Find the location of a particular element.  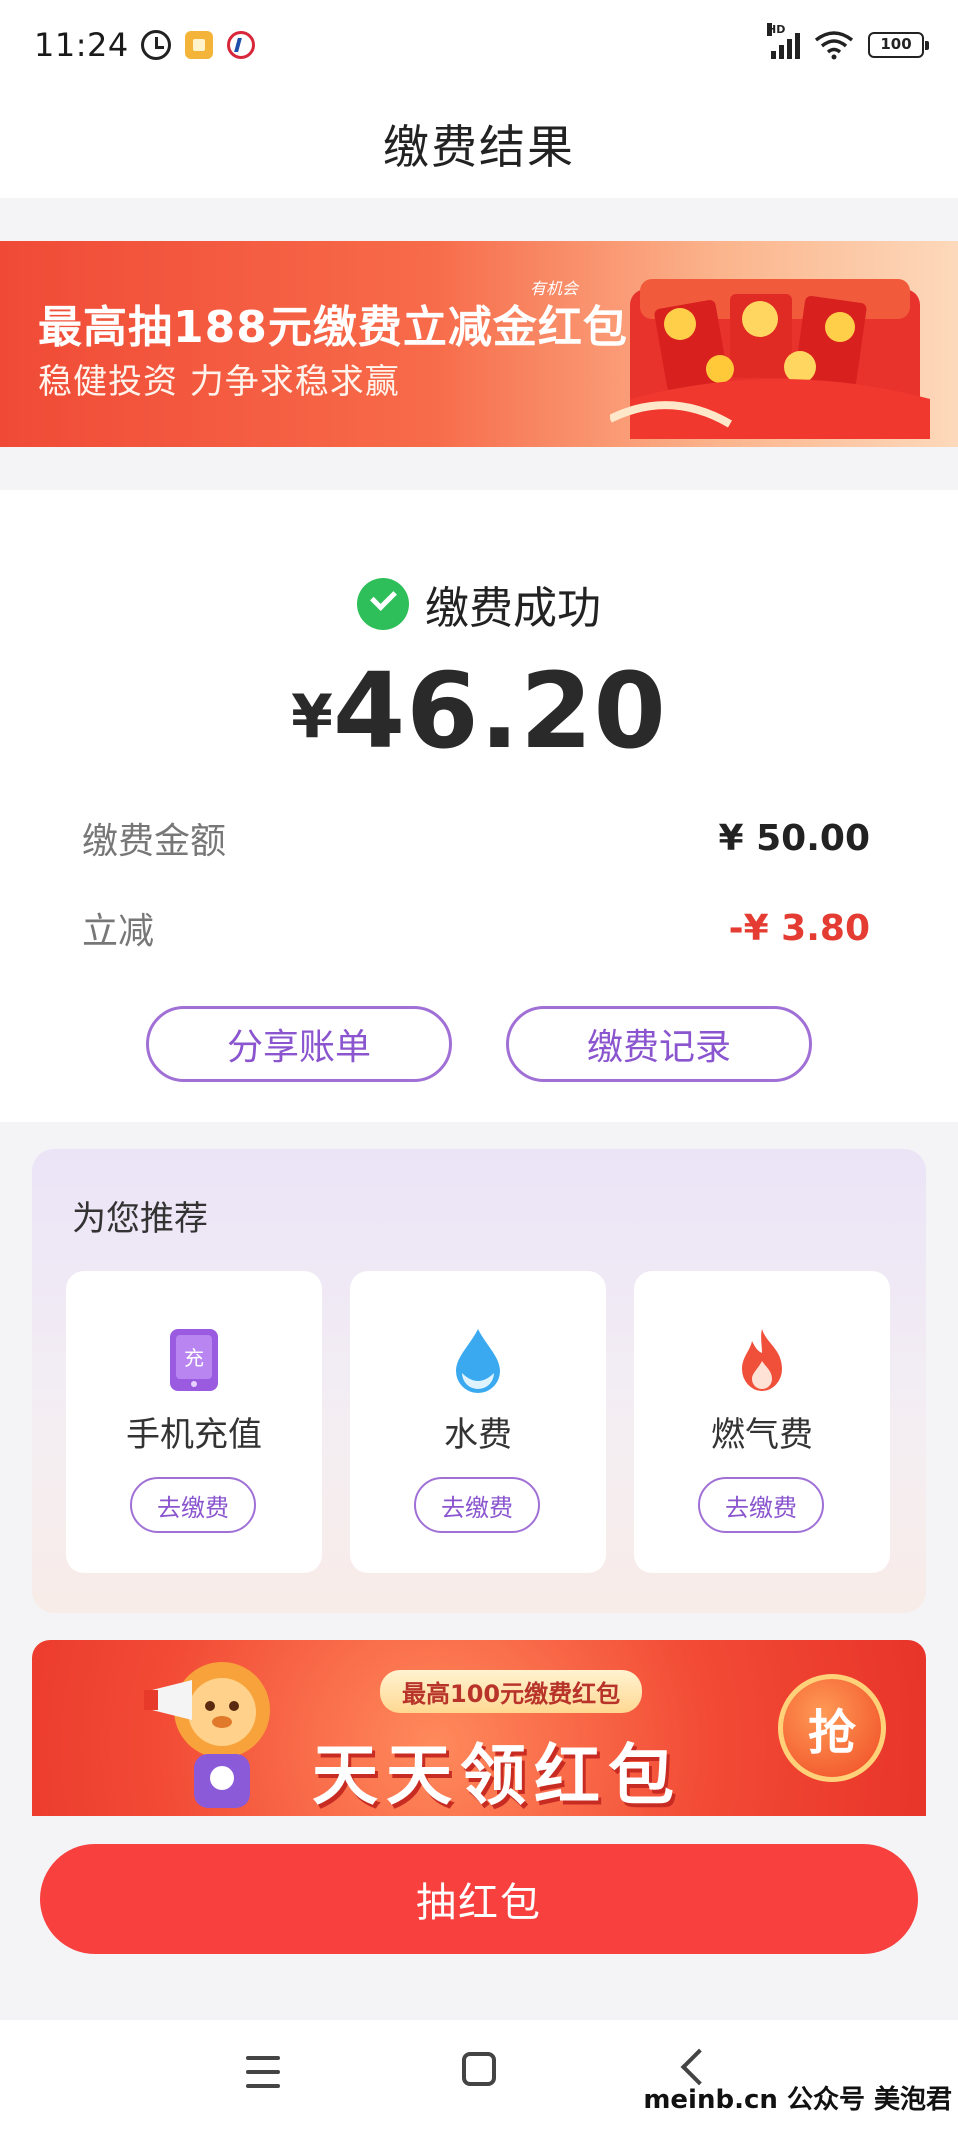

recommend-name: 水费 is located at coordinates (478, 1435).